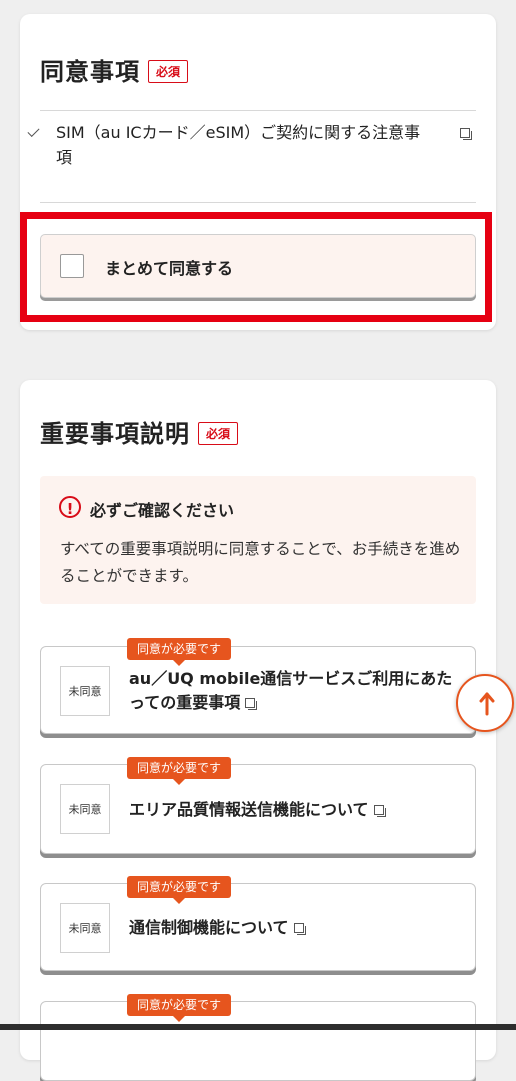  I want to click on doc-title-text: au／UQ mobile通信サービスご利用にあたっての重要事項, so click(291, 690).